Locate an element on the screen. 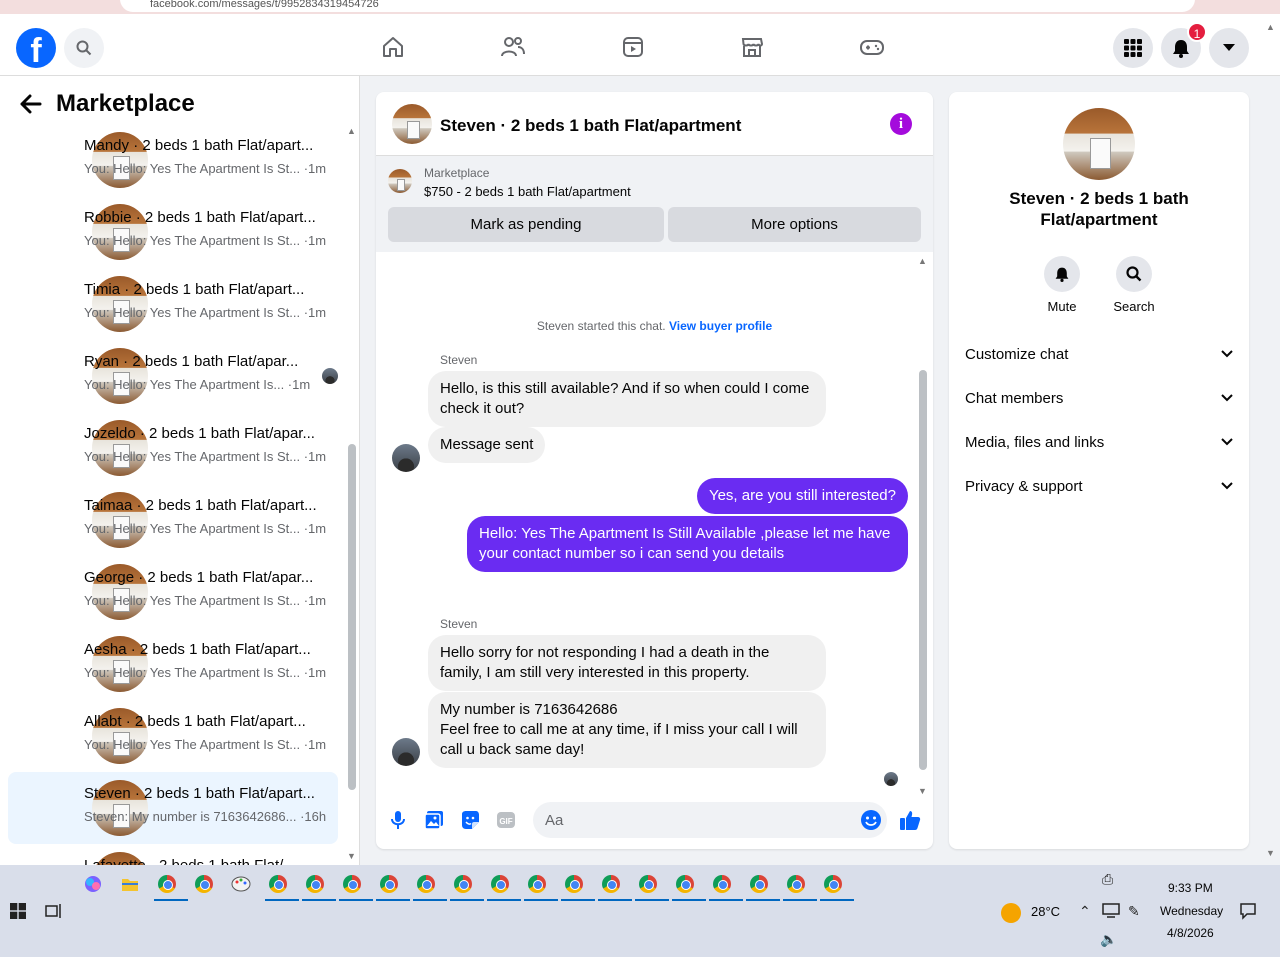 This screenshot has height=957, width=1280. back-arrow-icon is located at coordinates (31, 104).